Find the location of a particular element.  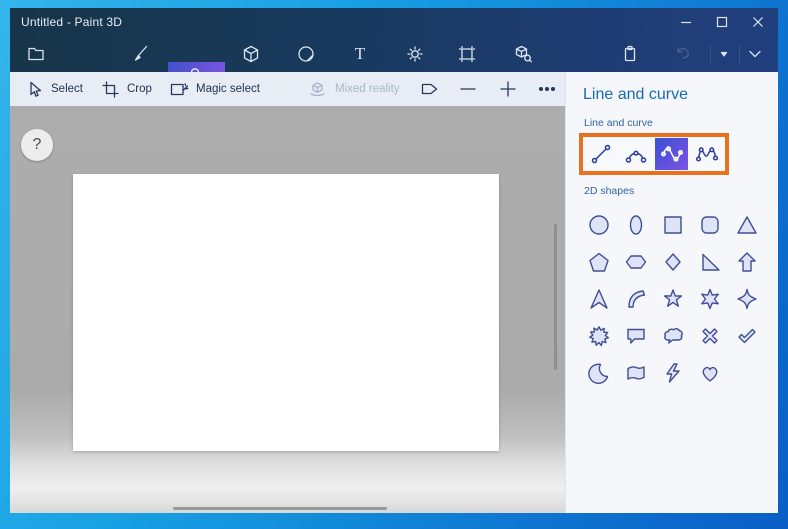

shape-block-arrow is located at coordinates (746, 261).